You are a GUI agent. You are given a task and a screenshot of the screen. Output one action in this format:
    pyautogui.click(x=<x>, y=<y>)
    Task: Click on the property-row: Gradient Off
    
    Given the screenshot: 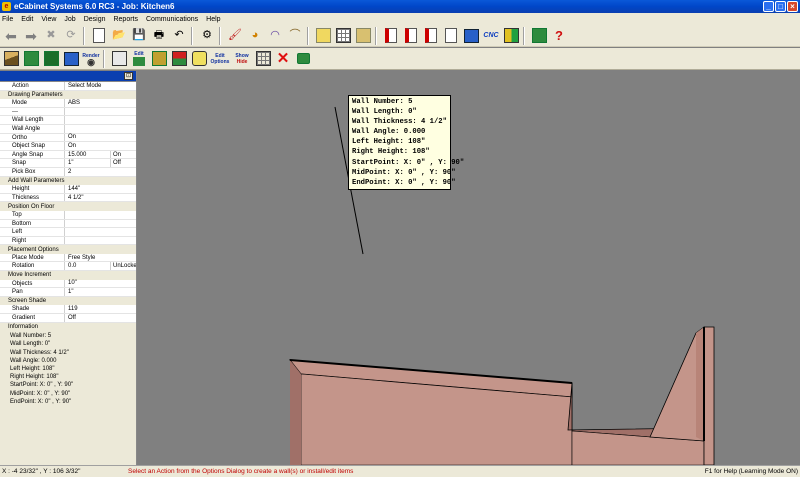 What is the action you would take?
    pyautogui.click(x=68, y=318)
    